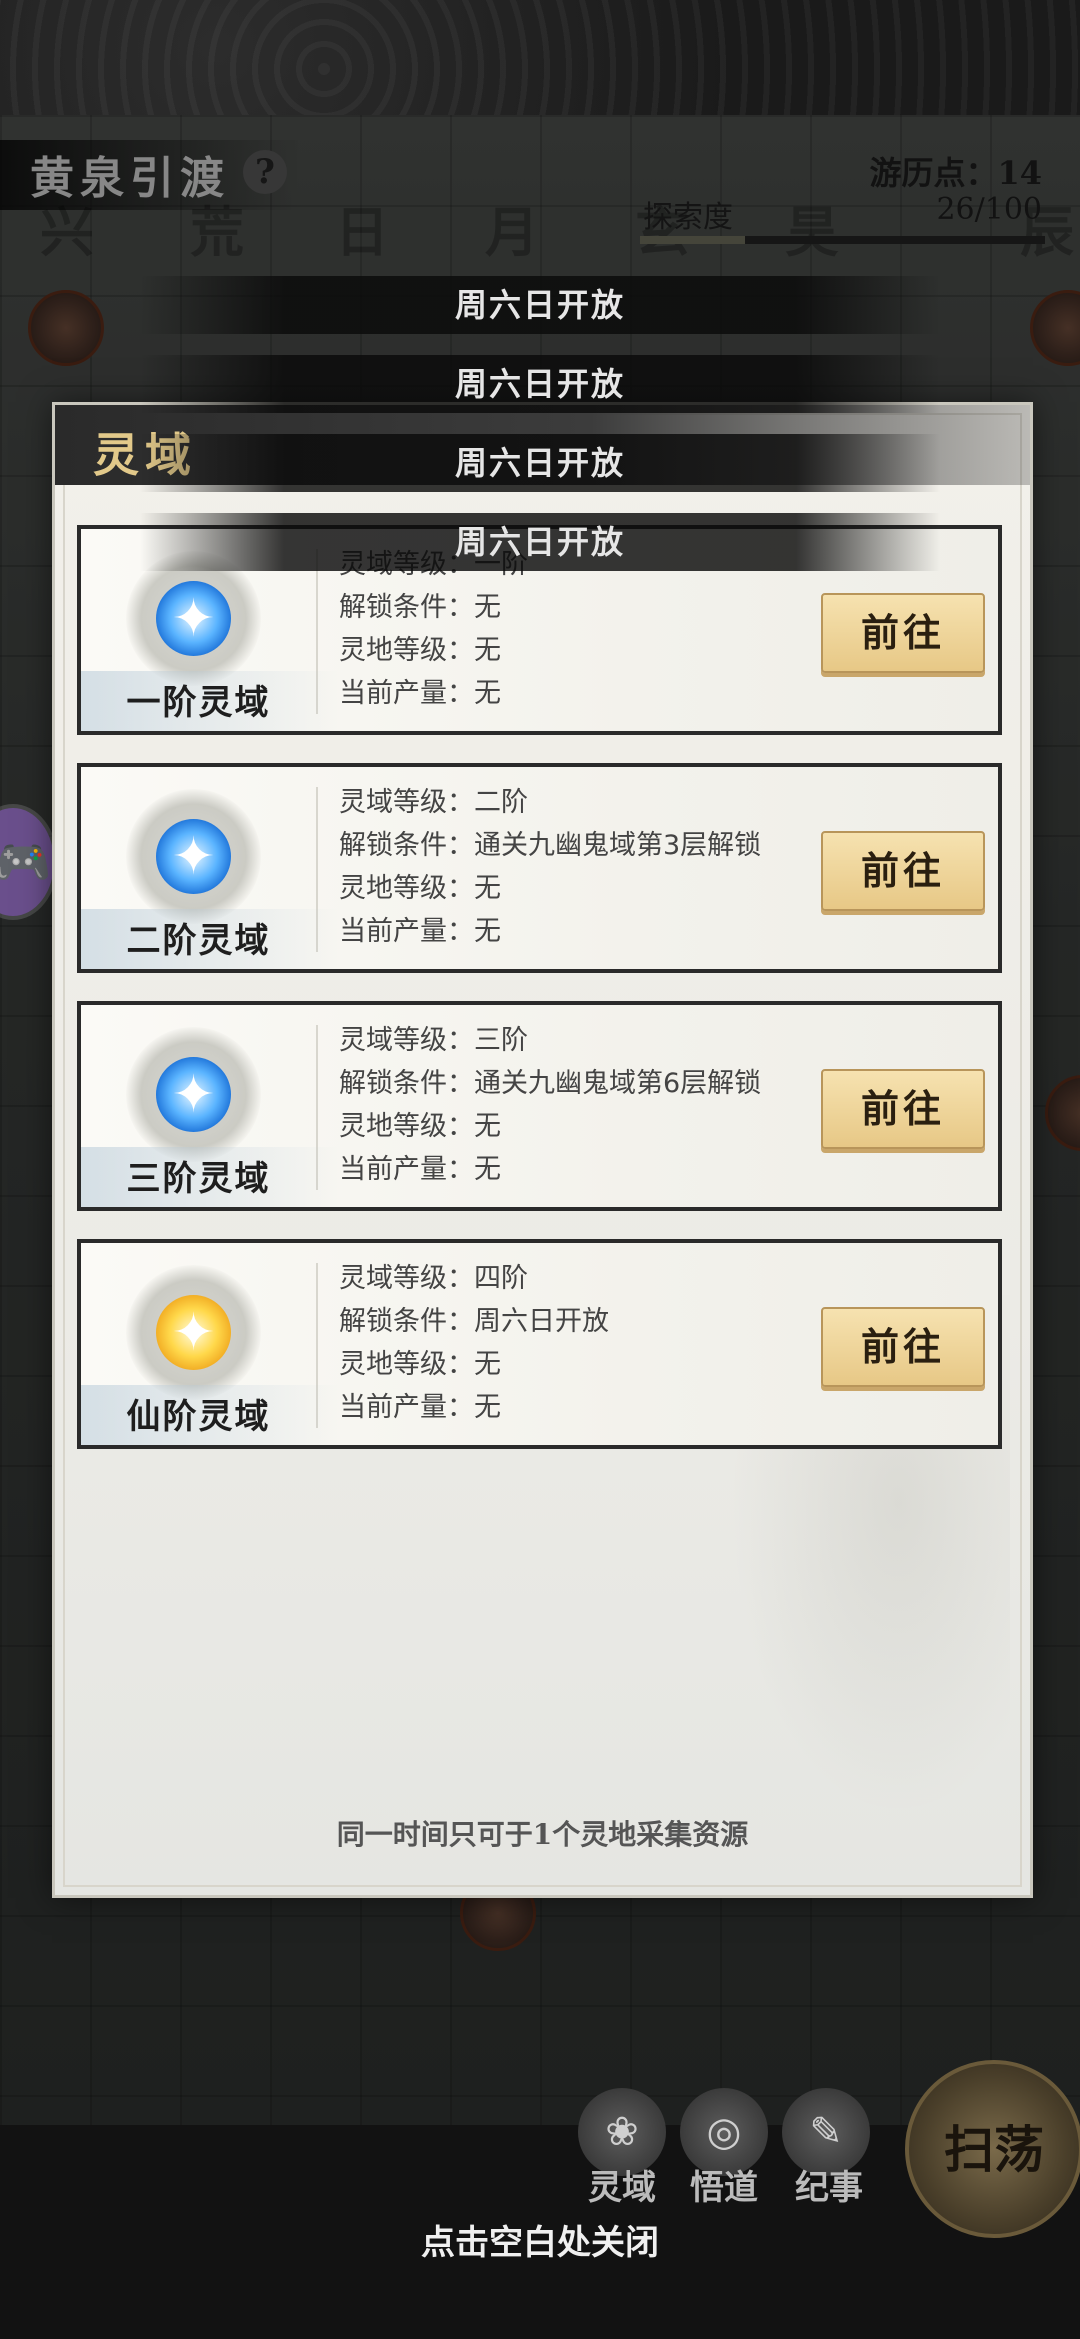  What do you see at coordinates (474, 1321) in the screenshot?
I see `info-unlock: 解锁条件：周六日开放` at bounding box center [474, 1321].